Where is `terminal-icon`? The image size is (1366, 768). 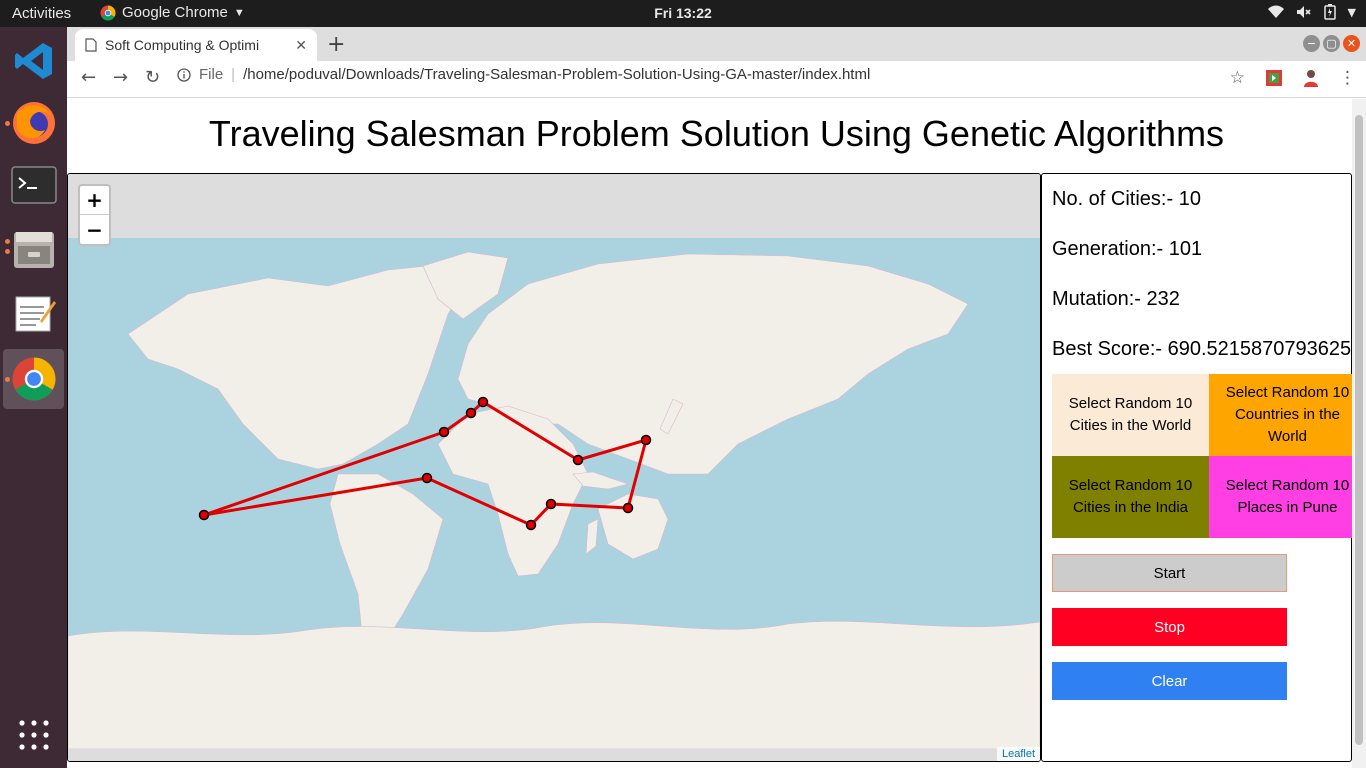
terminal-icon is located at coordinates (33, 185).